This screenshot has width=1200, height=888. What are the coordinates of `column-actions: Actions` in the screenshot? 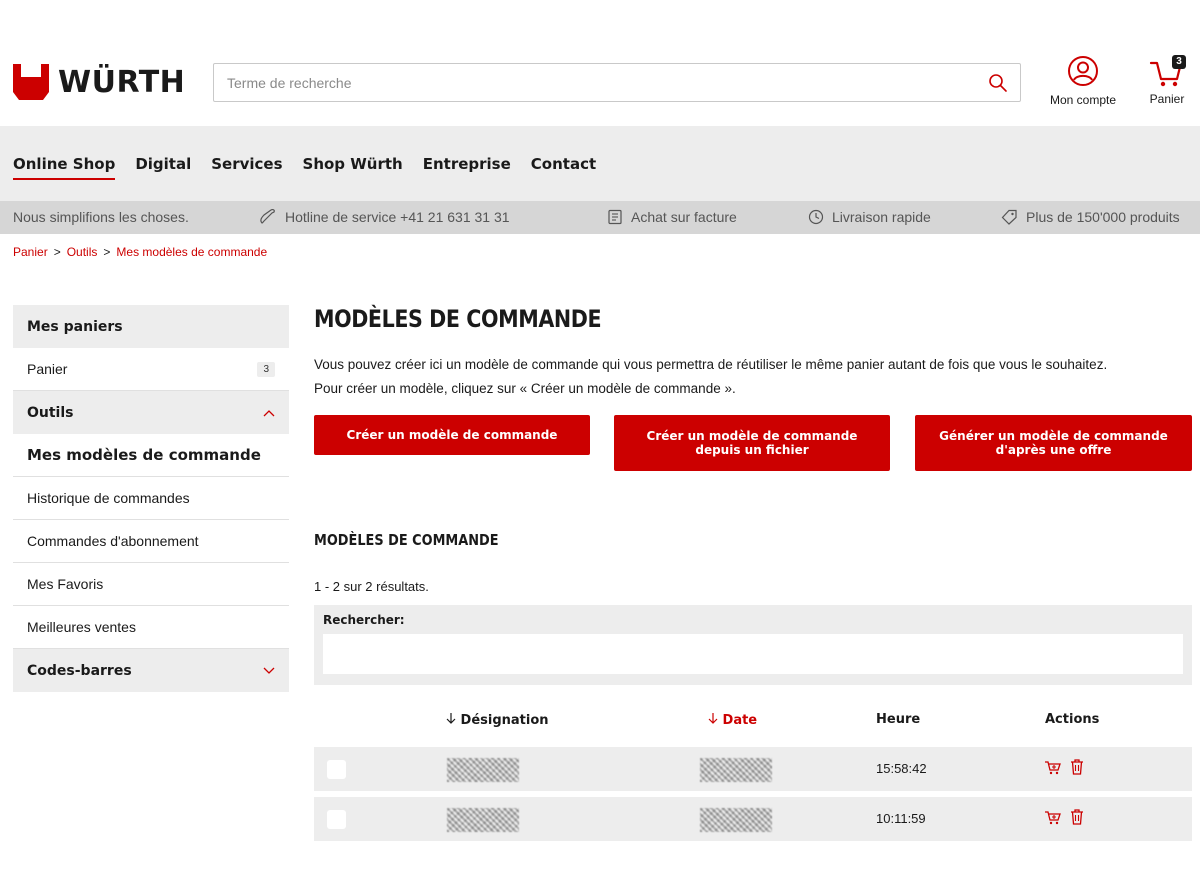 It's located at (1072, 719).